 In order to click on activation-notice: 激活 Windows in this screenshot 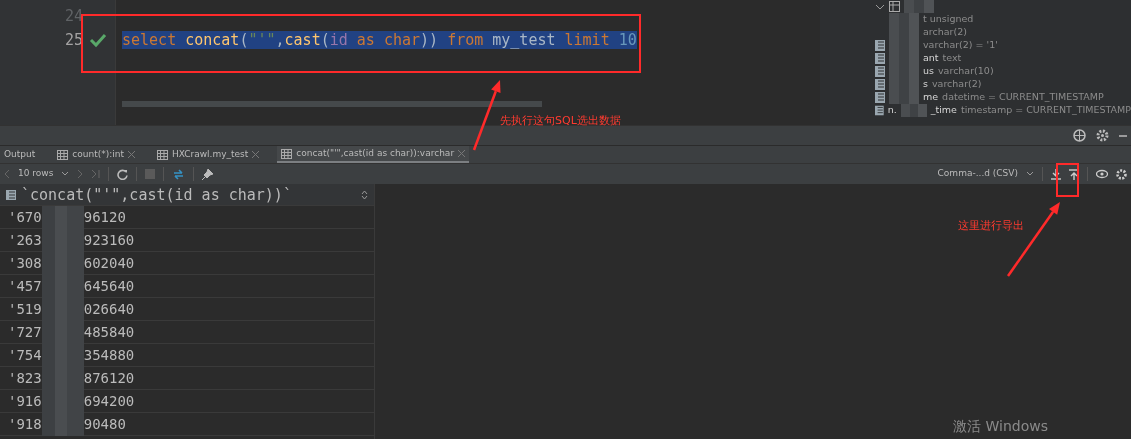, I will do `click(1000, 426)`.